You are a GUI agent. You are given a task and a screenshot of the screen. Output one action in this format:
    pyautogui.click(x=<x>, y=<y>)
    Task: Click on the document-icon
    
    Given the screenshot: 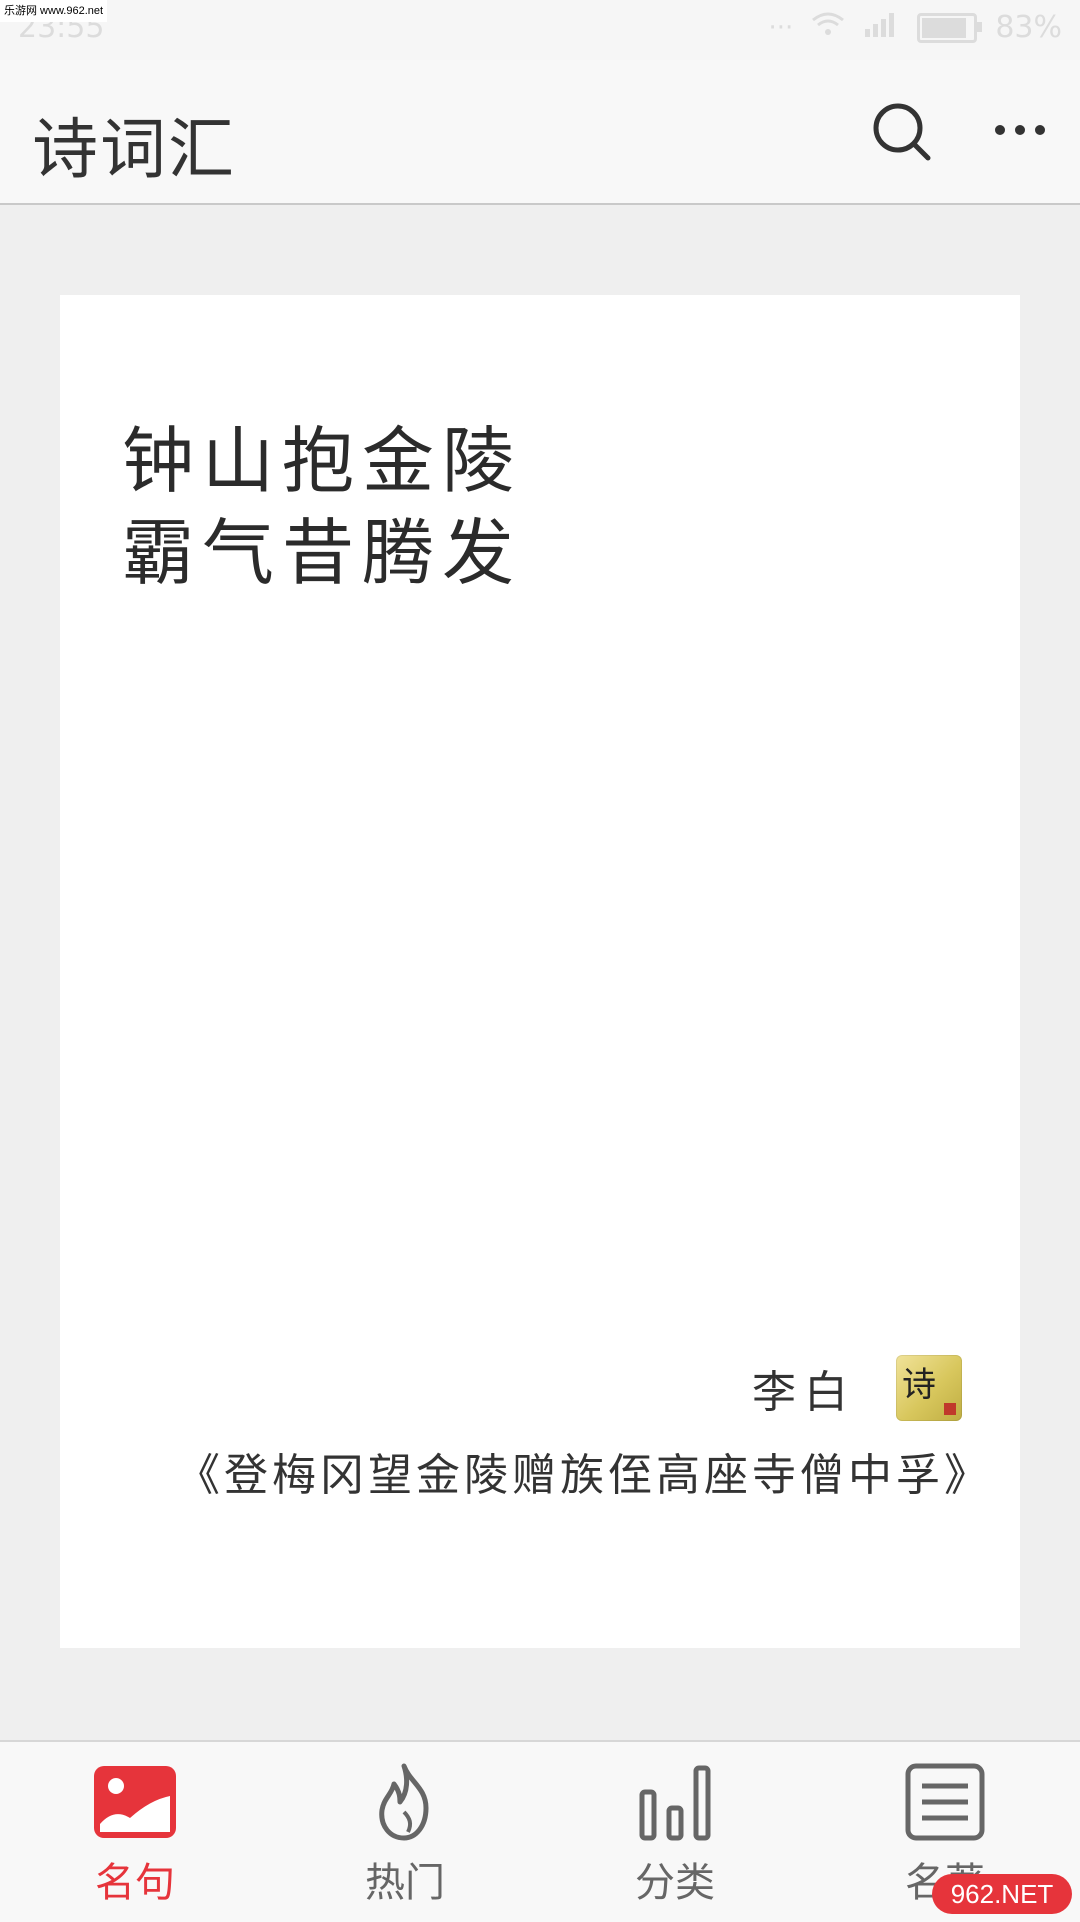 What is the action you would take?
    pyautogui.click(x=945, y=1802)
    